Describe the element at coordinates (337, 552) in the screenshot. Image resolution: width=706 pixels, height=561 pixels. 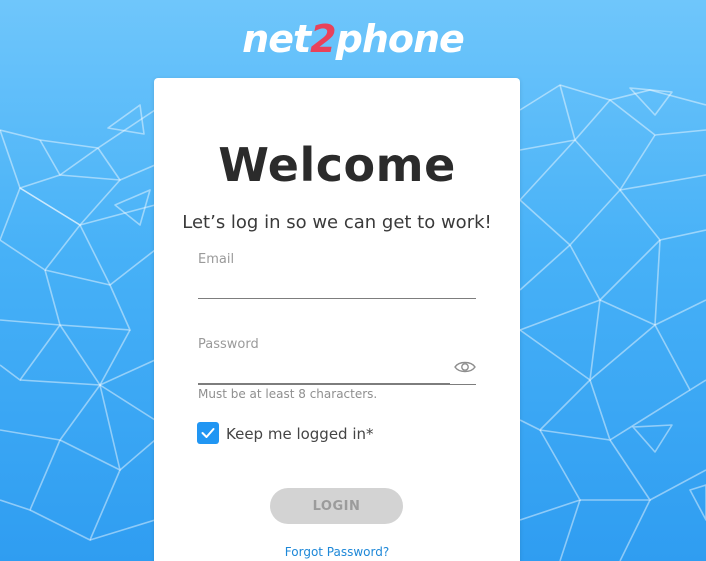
I see `forgot-password-link: Forgot Password?` at that location.